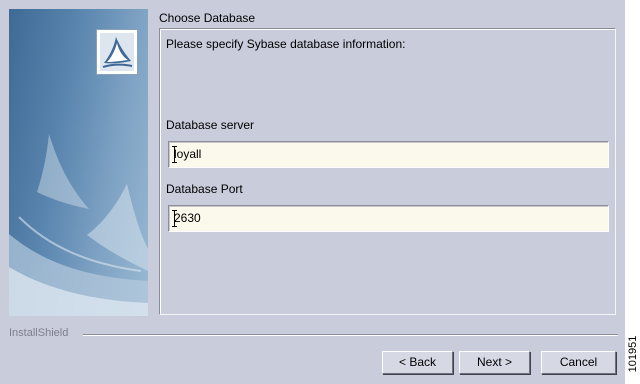  Describe the element at coordinates (578, 362) in the screenshot. I see `cancel-button: Cancel` at that location.